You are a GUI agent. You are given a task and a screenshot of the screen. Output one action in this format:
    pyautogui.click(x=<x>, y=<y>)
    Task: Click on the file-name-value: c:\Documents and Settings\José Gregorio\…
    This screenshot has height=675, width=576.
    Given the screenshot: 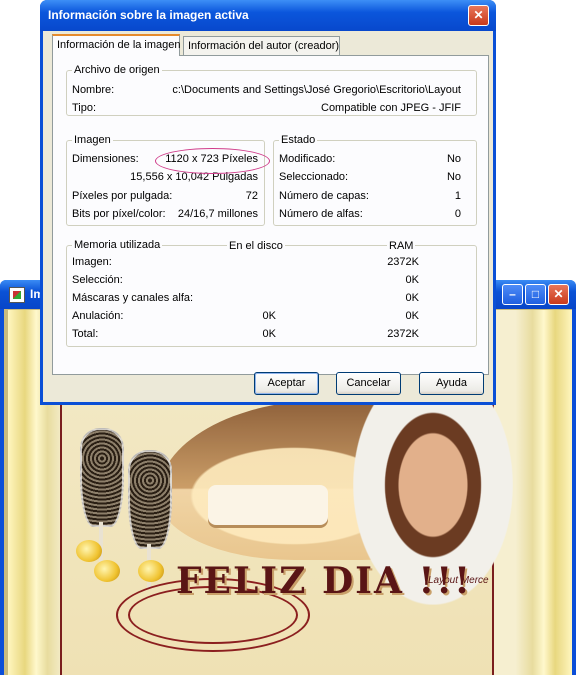 What is the action you would take?
    pyautogui.click(x=316, y=90)
    